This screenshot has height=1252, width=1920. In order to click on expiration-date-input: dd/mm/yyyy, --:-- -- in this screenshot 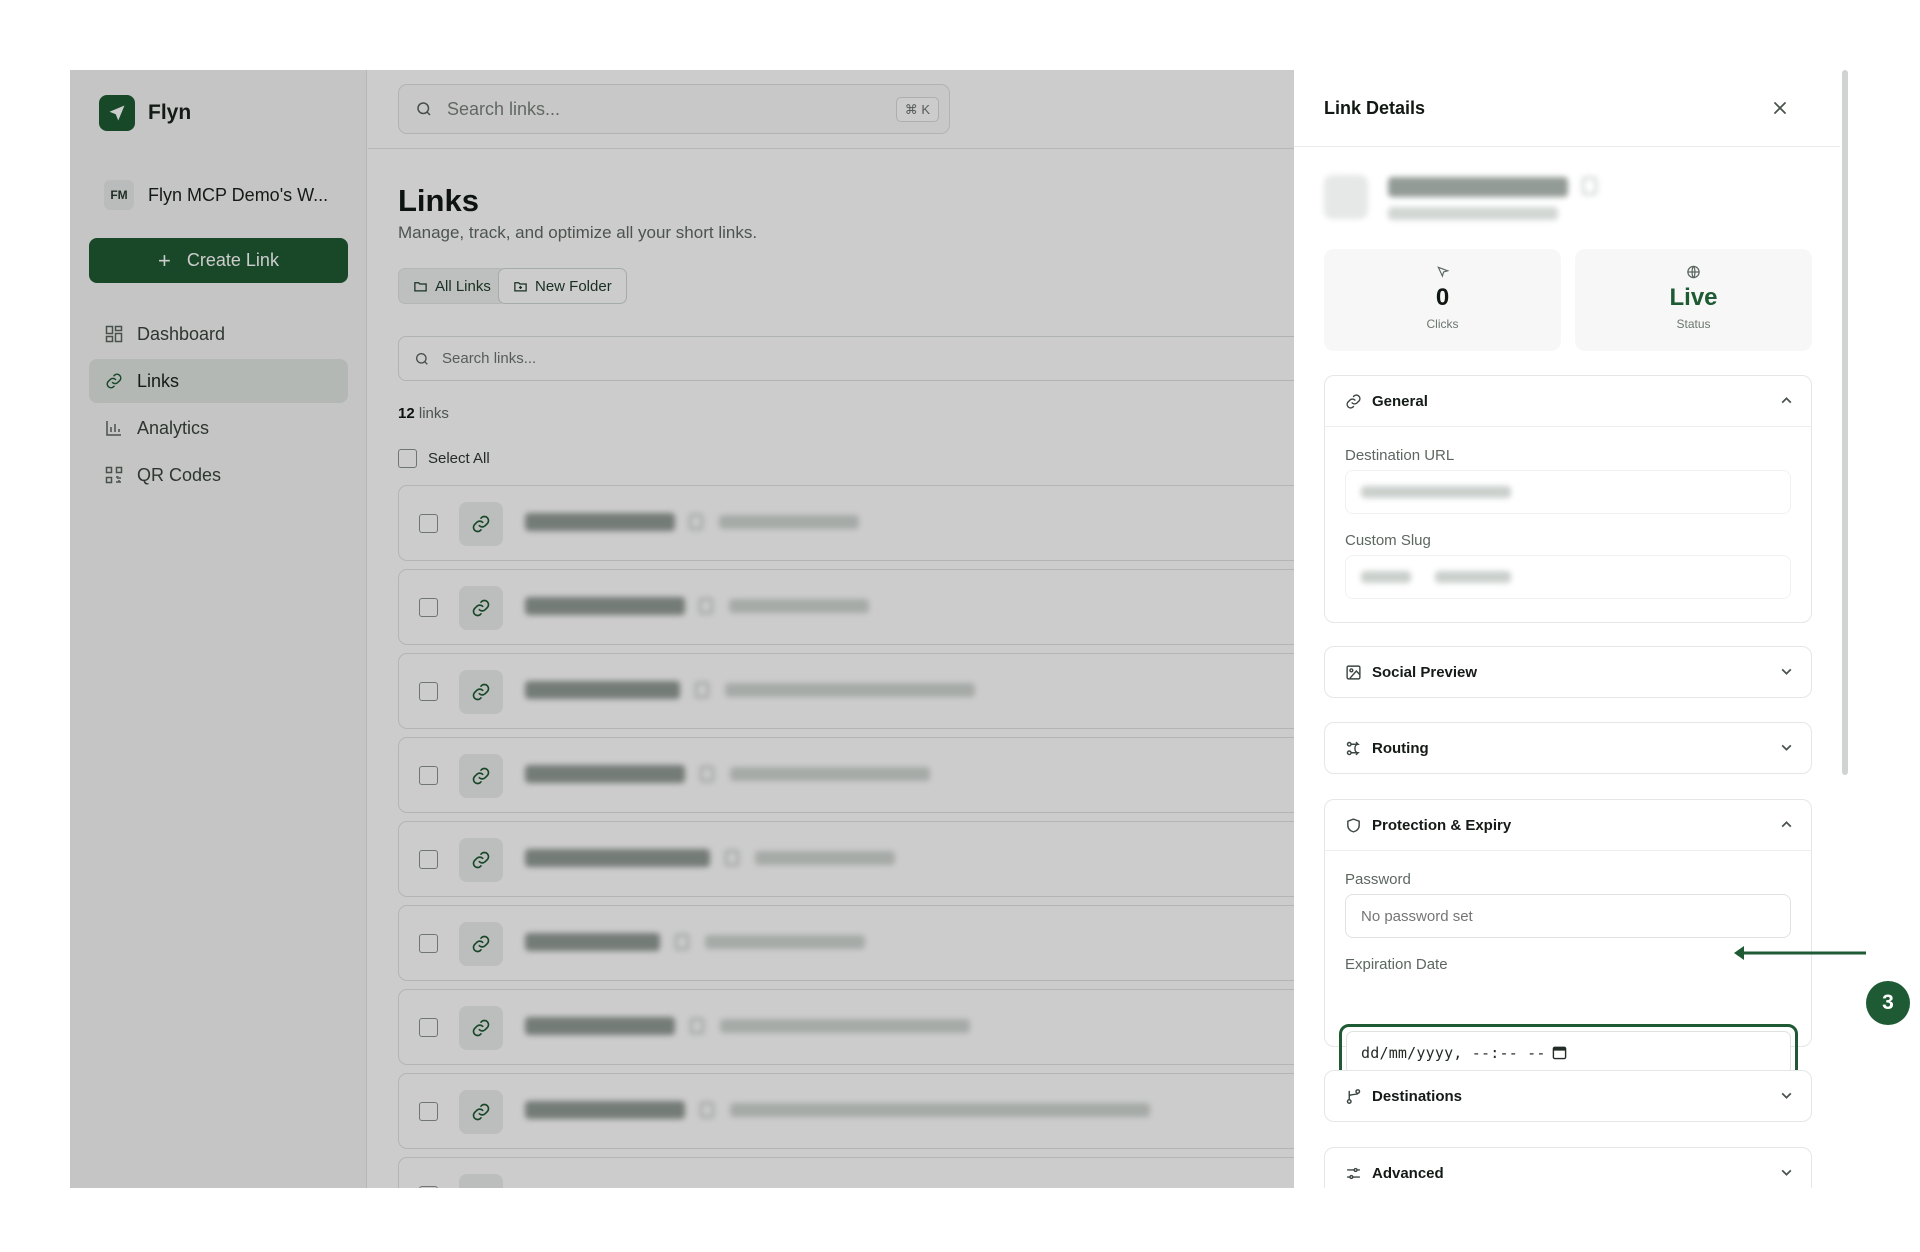, I will do `click(1568, 1053)`.